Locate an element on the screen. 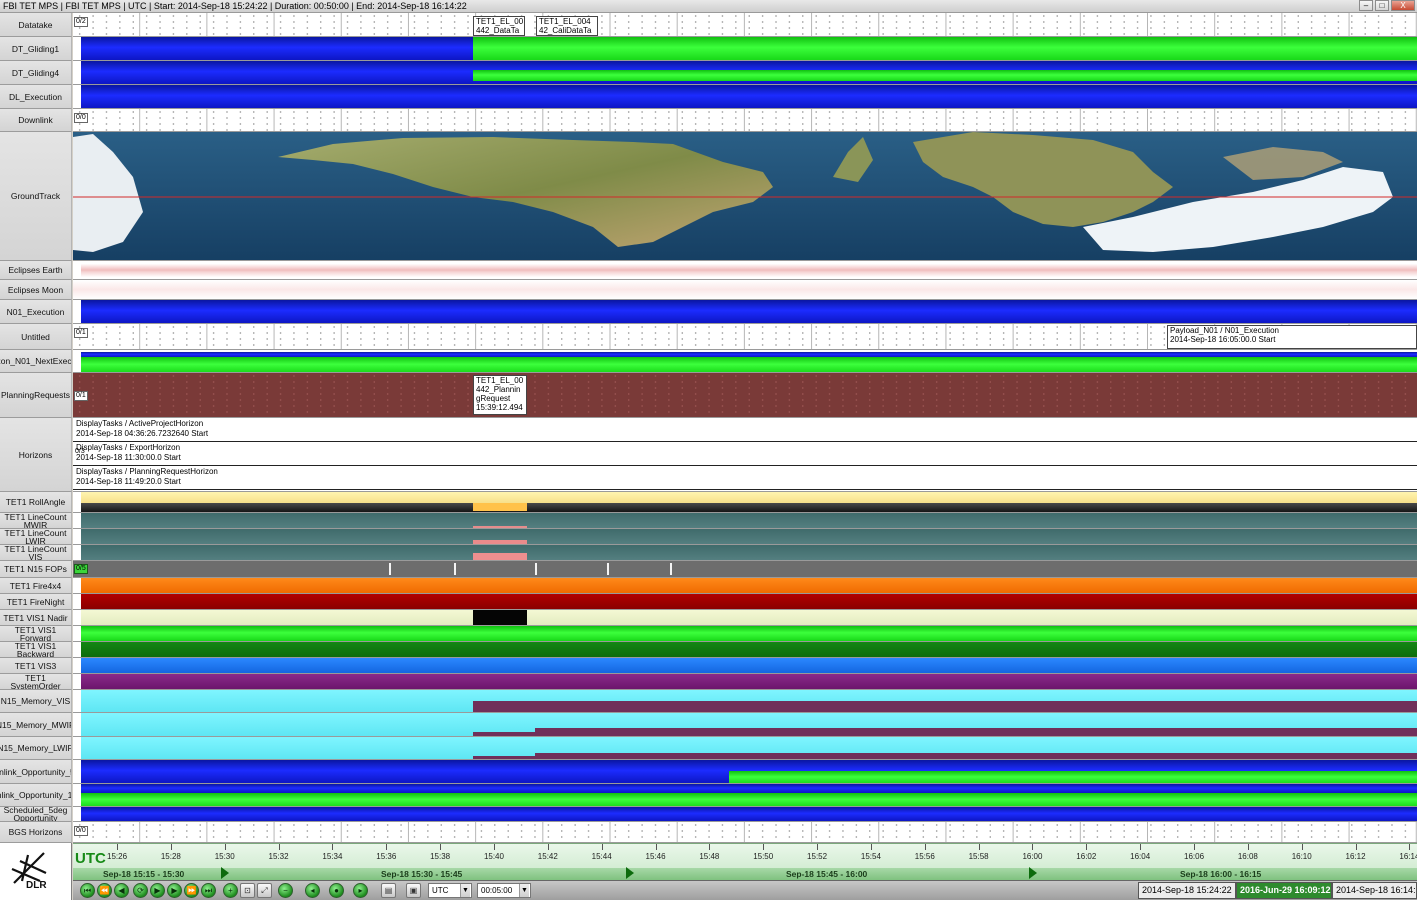 This screenshot has width=1417, height=900. row-label-linecount-vis: TET1 LineCount VIS is located at coordinates (36, 553).